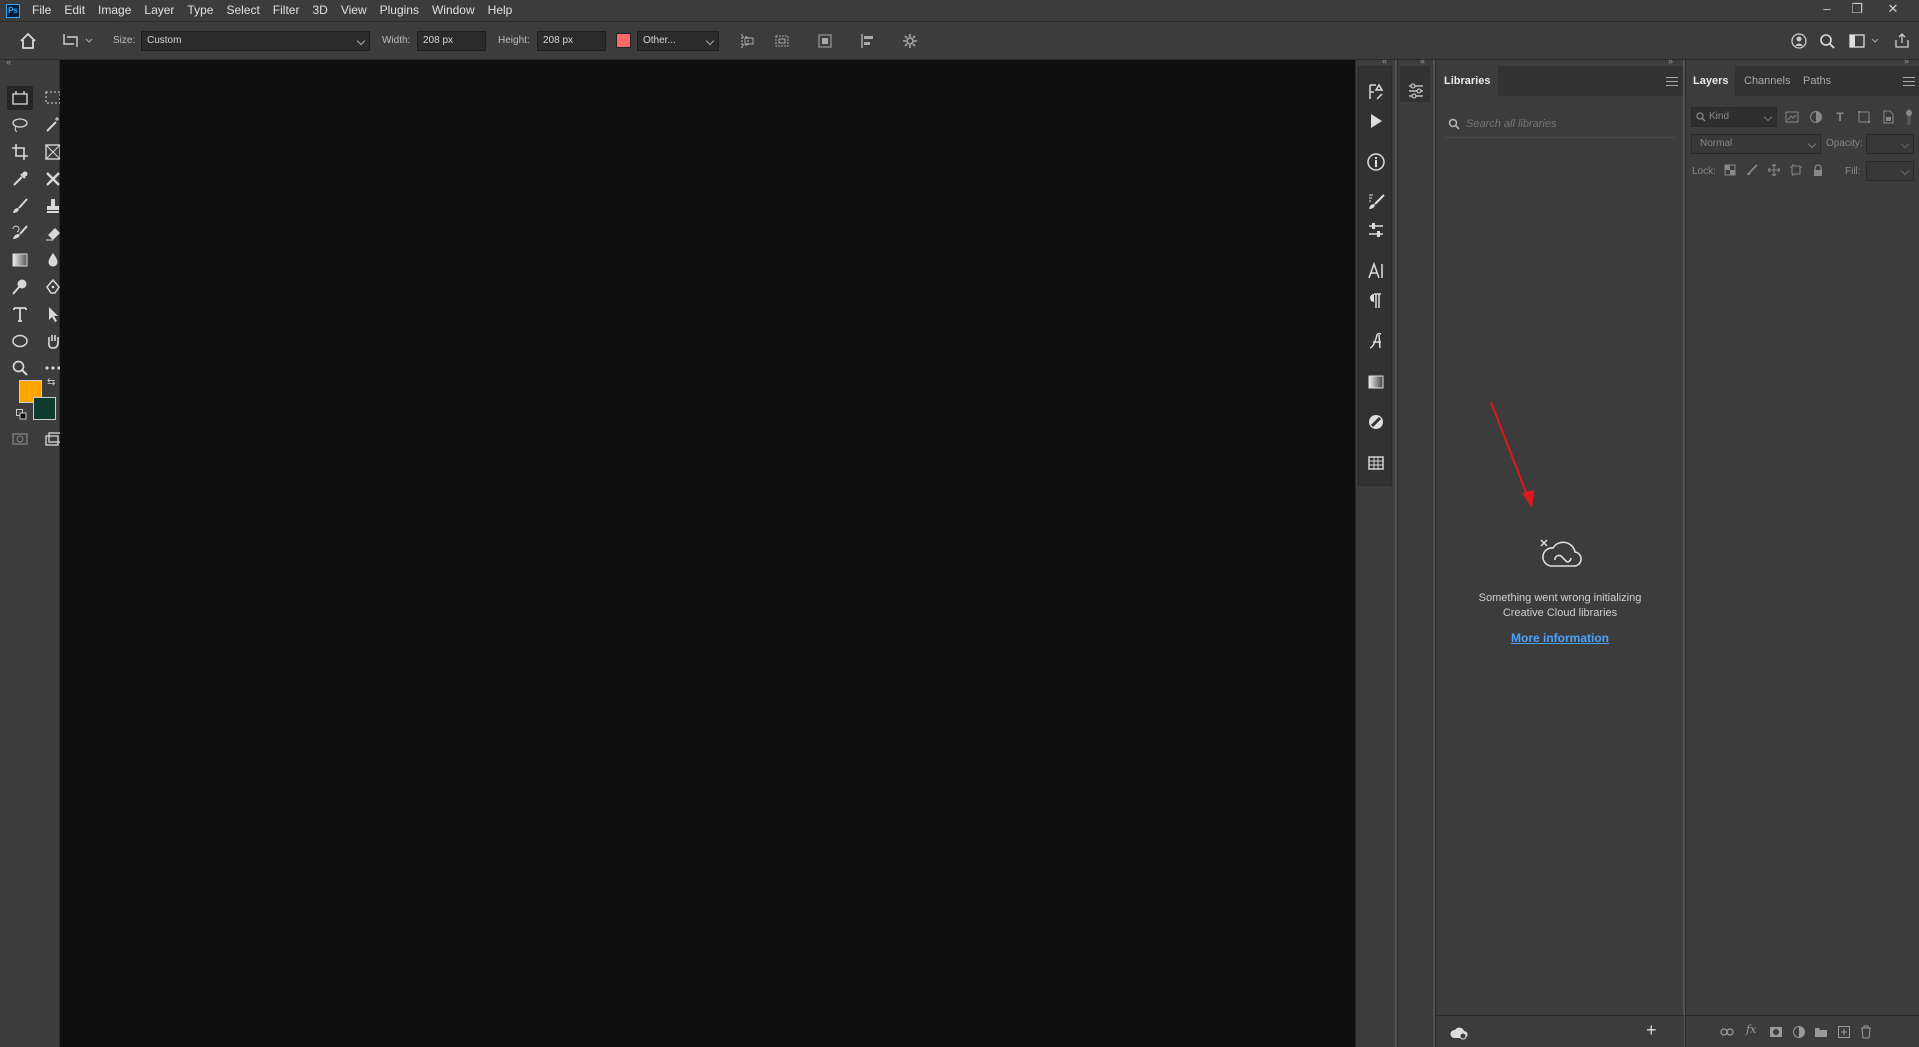 The height and width of the screenshot is (1047, 1919). Describe the element at coordinates (825, 41) in the screenshot. I see `transform-icon` at that location.